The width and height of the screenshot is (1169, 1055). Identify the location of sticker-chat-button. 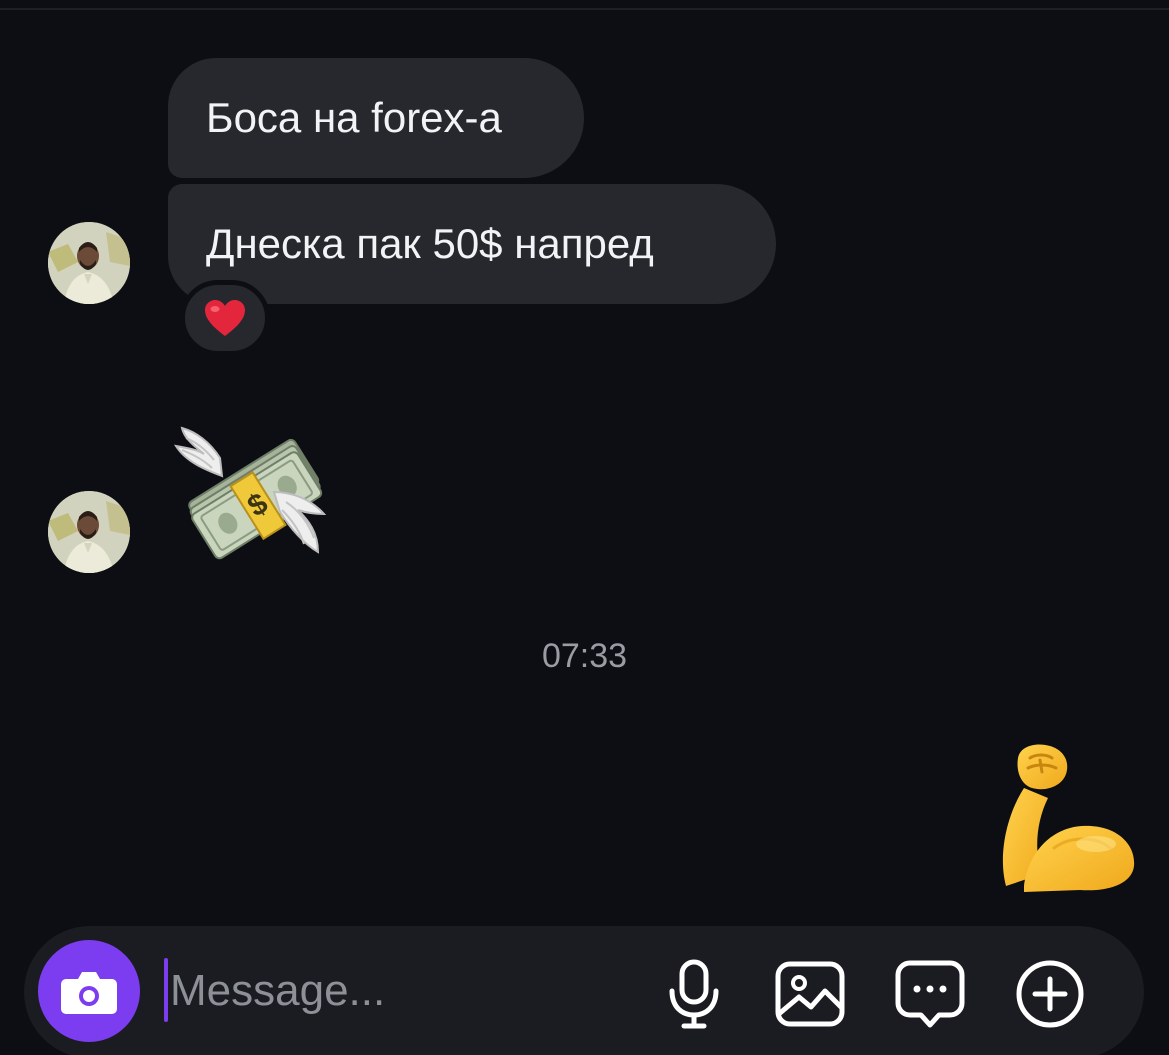
(930, 994).